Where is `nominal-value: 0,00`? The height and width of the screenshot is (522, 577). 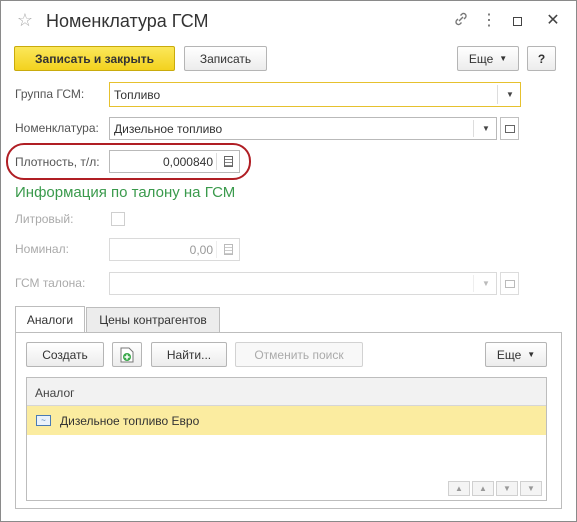 nominal-value: 0,00 is located at coordinates (201, 249).